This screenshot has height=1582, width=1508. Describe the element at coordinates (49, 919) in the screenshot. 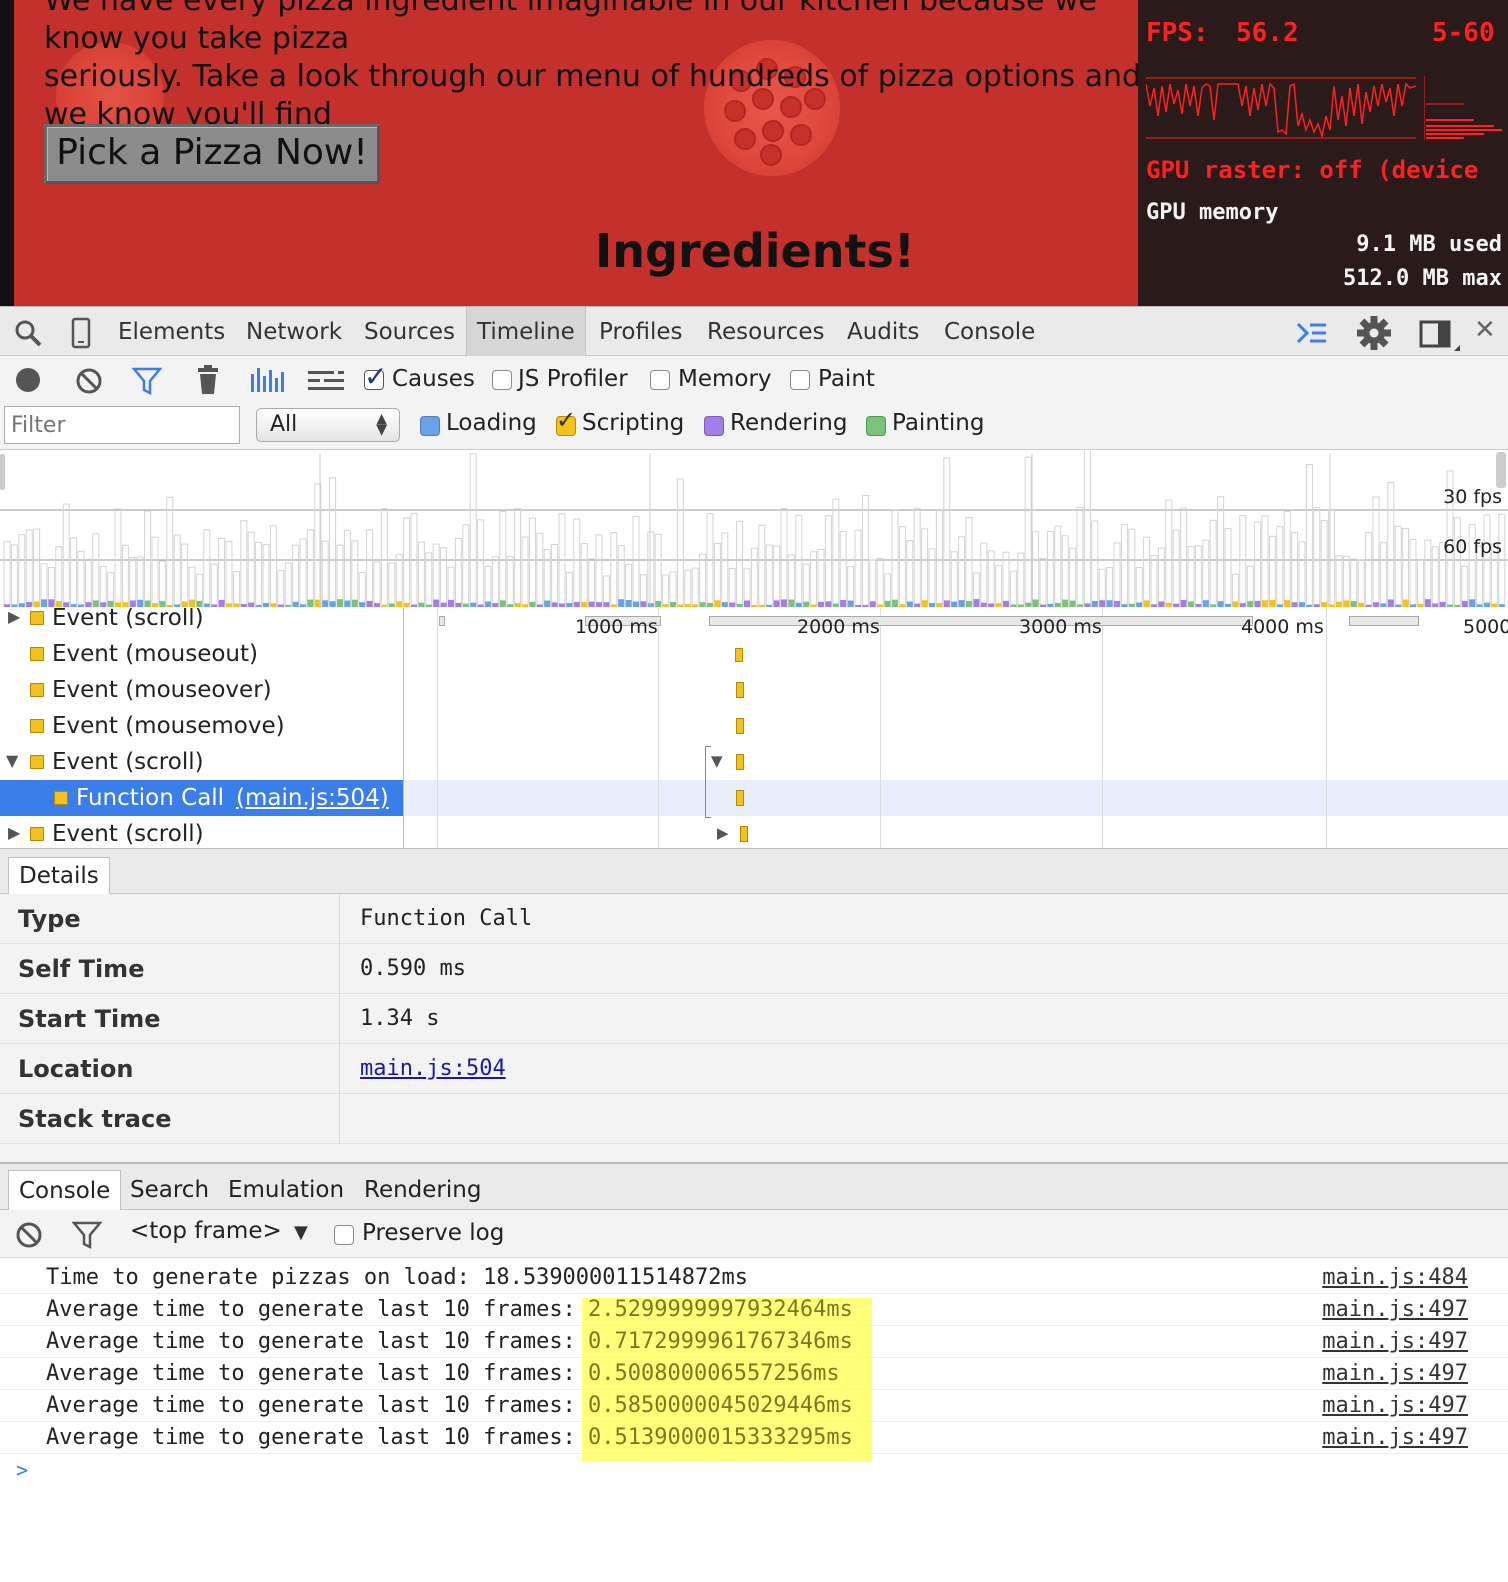

I see `details-key: Type` at that location.